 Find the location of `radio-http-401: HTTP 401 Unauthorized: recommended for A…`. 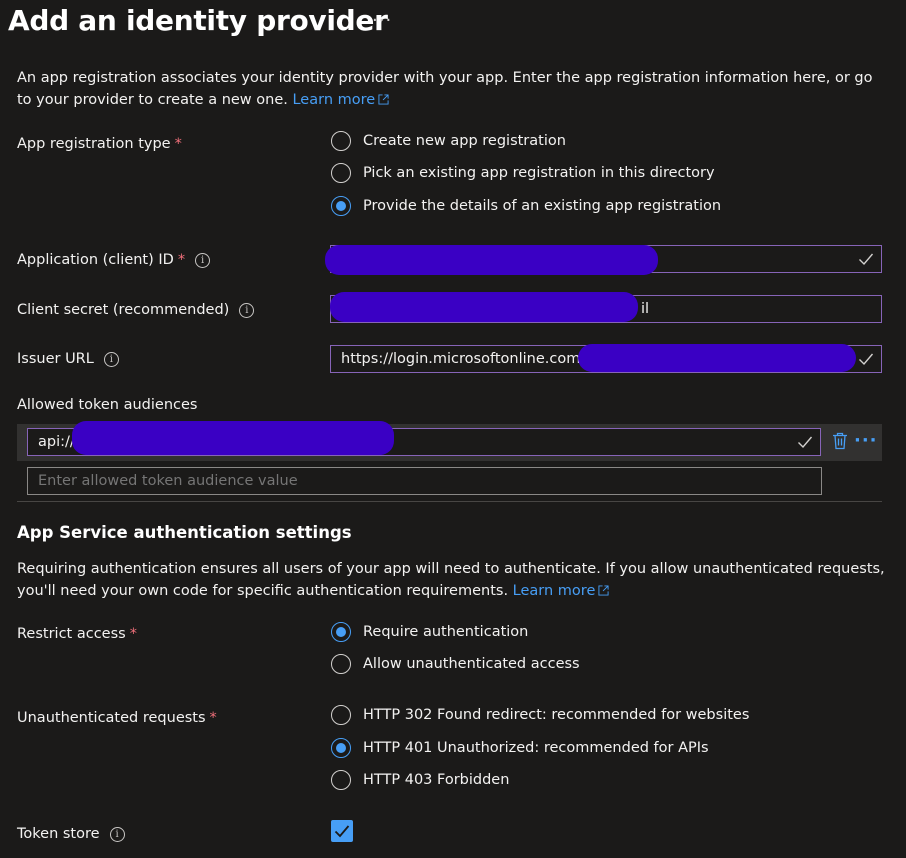

radio-http-401: HTTP 401 Unauthorized: recommended for A… is located at coordinates (520, 748).